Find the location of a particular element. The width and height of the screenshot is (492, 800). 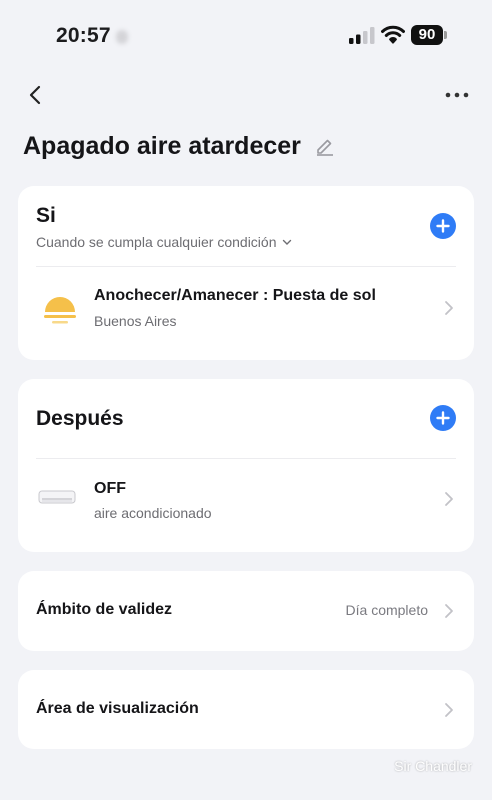

status-time: 20:57 is located at coordinates (83, 35).